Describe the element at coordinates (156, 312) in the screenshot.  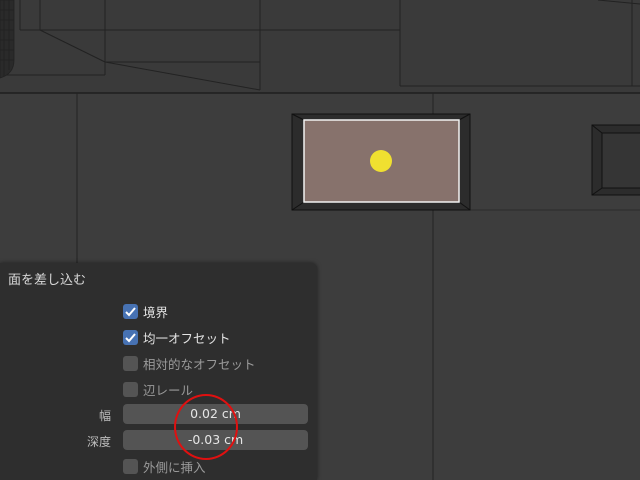
I see `boundary-label: 境界` at that location.